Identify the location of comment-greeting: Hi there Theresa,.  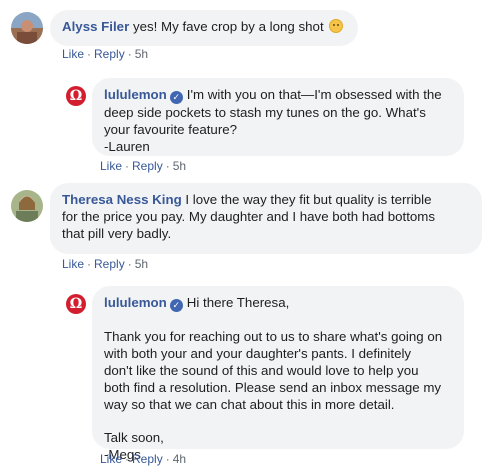
(238, 302).